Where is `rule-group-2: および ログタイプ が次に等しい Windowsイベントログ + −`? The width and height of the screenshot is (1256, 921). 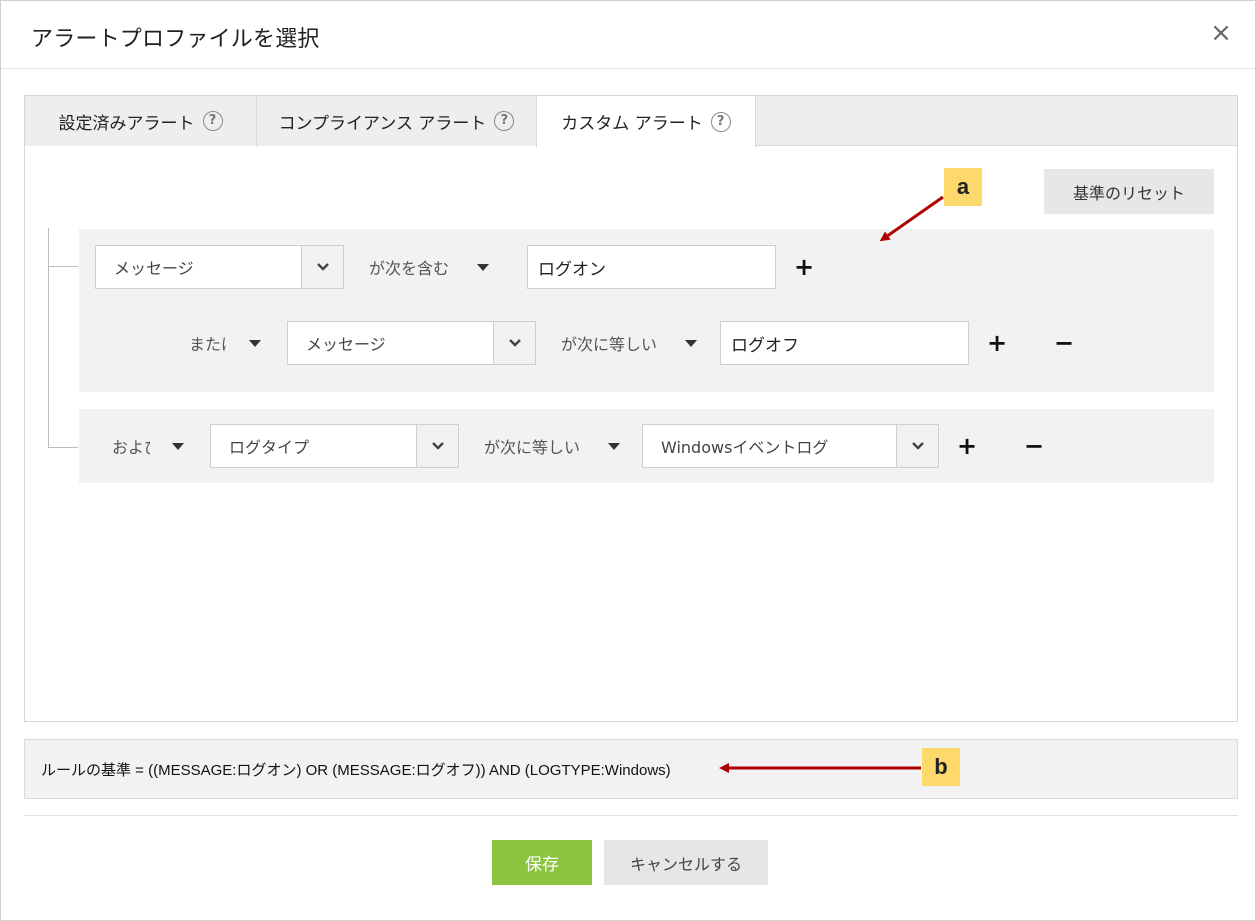
rule-group-2: および ログタイプ が次に等しい Windowsイベントログ + − is located at coordinates (646, 446).